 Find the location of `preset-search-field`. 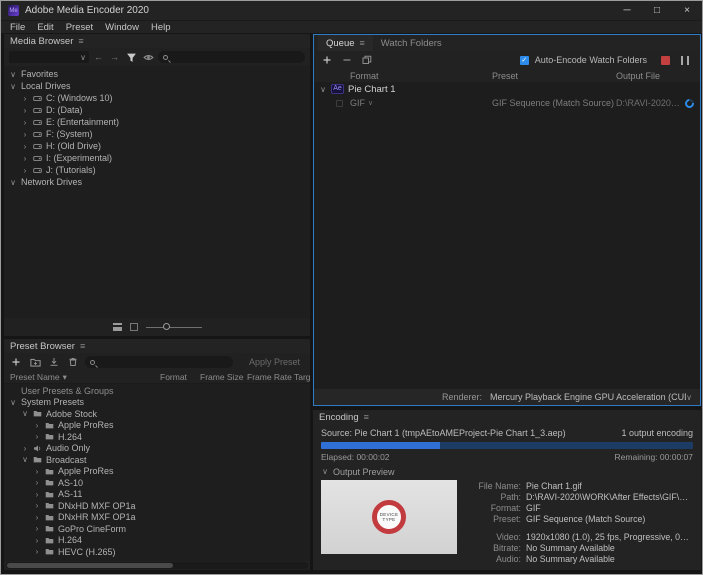

preset-search-field is located at coordinates (159, 362).